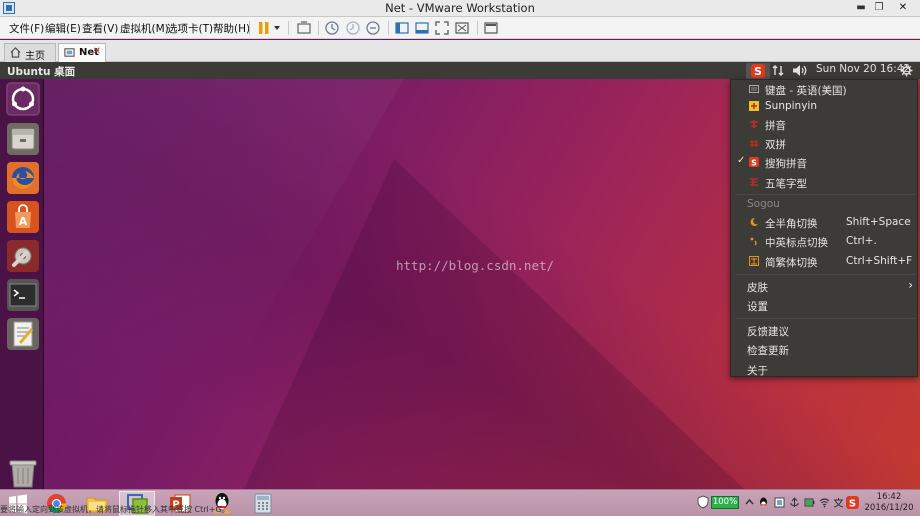 The image size is (920, 516). Describe the element at coordinates (277, 28) in the screenshot. I see `chevron-down-icon` at that location.